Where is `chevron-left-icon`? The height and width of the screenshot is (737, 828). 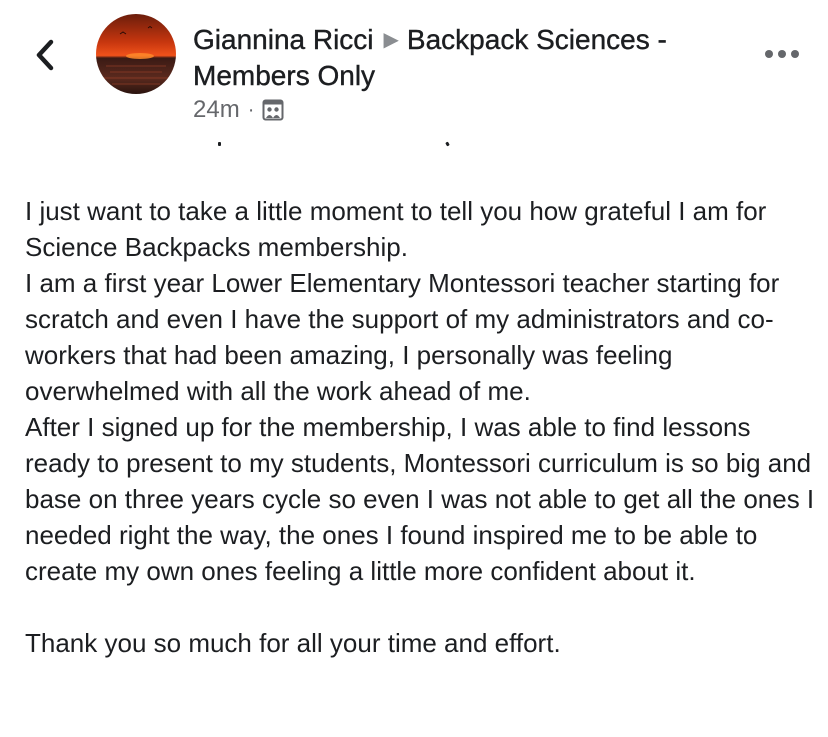 chevron-left-icon is located at coordinates (45, 55).